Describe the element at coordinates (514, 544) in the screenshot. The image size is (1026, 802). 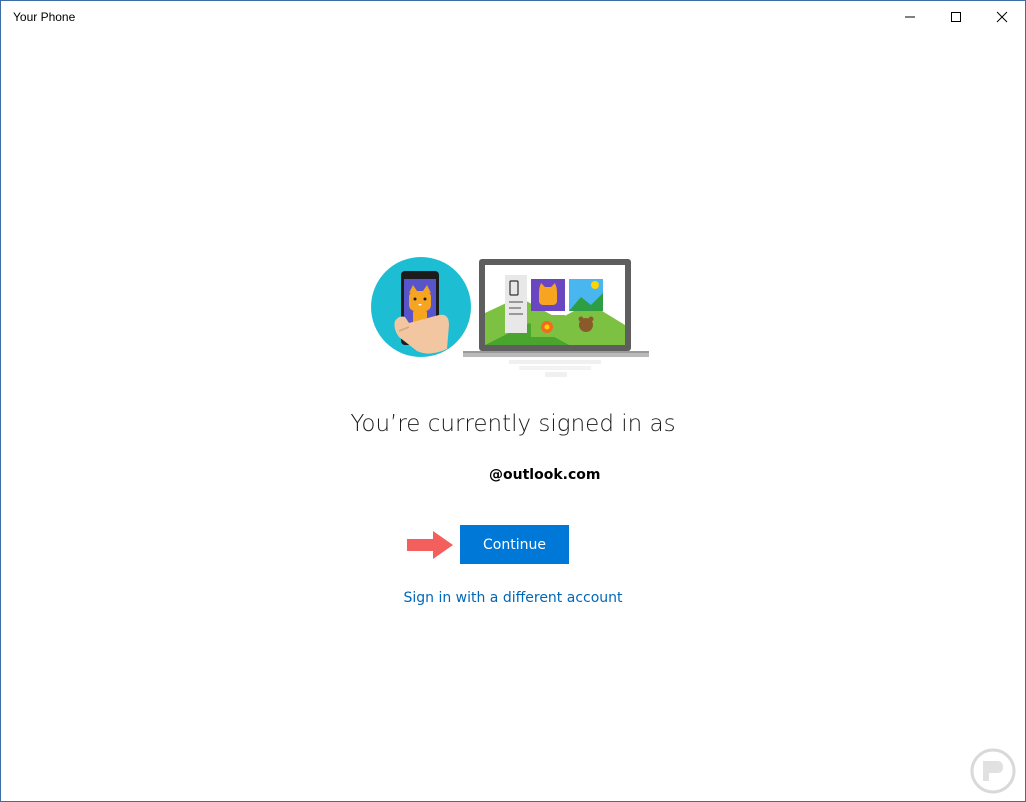
I see `continue-button: Continue` at that location.